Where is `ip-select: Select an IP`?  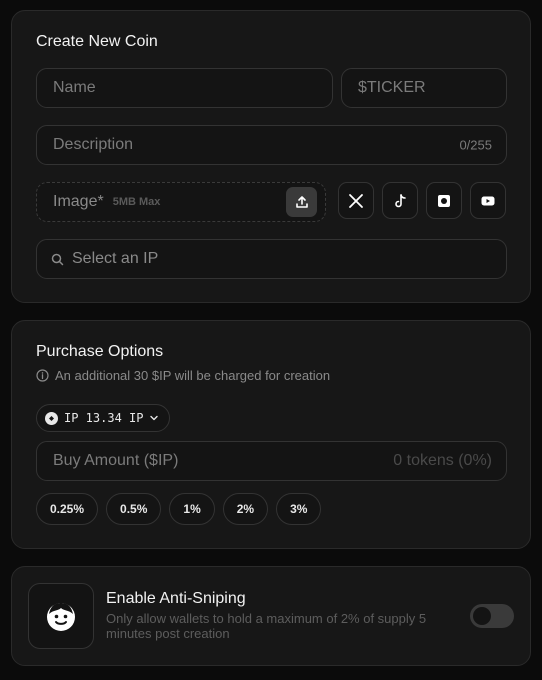 ip-select: Select an IP is located at coordinates (271, 259).